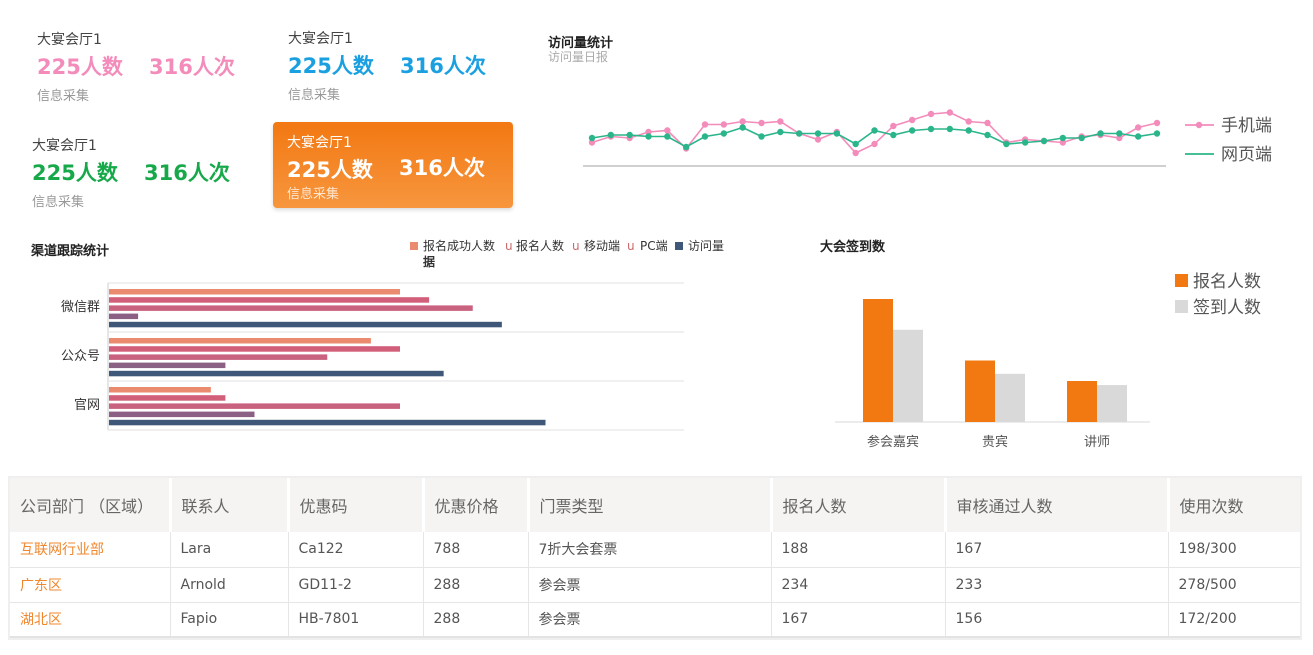 The height and width of the screenshot is (655, 1313). I want to click on stat-card-3: 大宴会厅1 225人数 316人次 信息采集, so click(152, 178).